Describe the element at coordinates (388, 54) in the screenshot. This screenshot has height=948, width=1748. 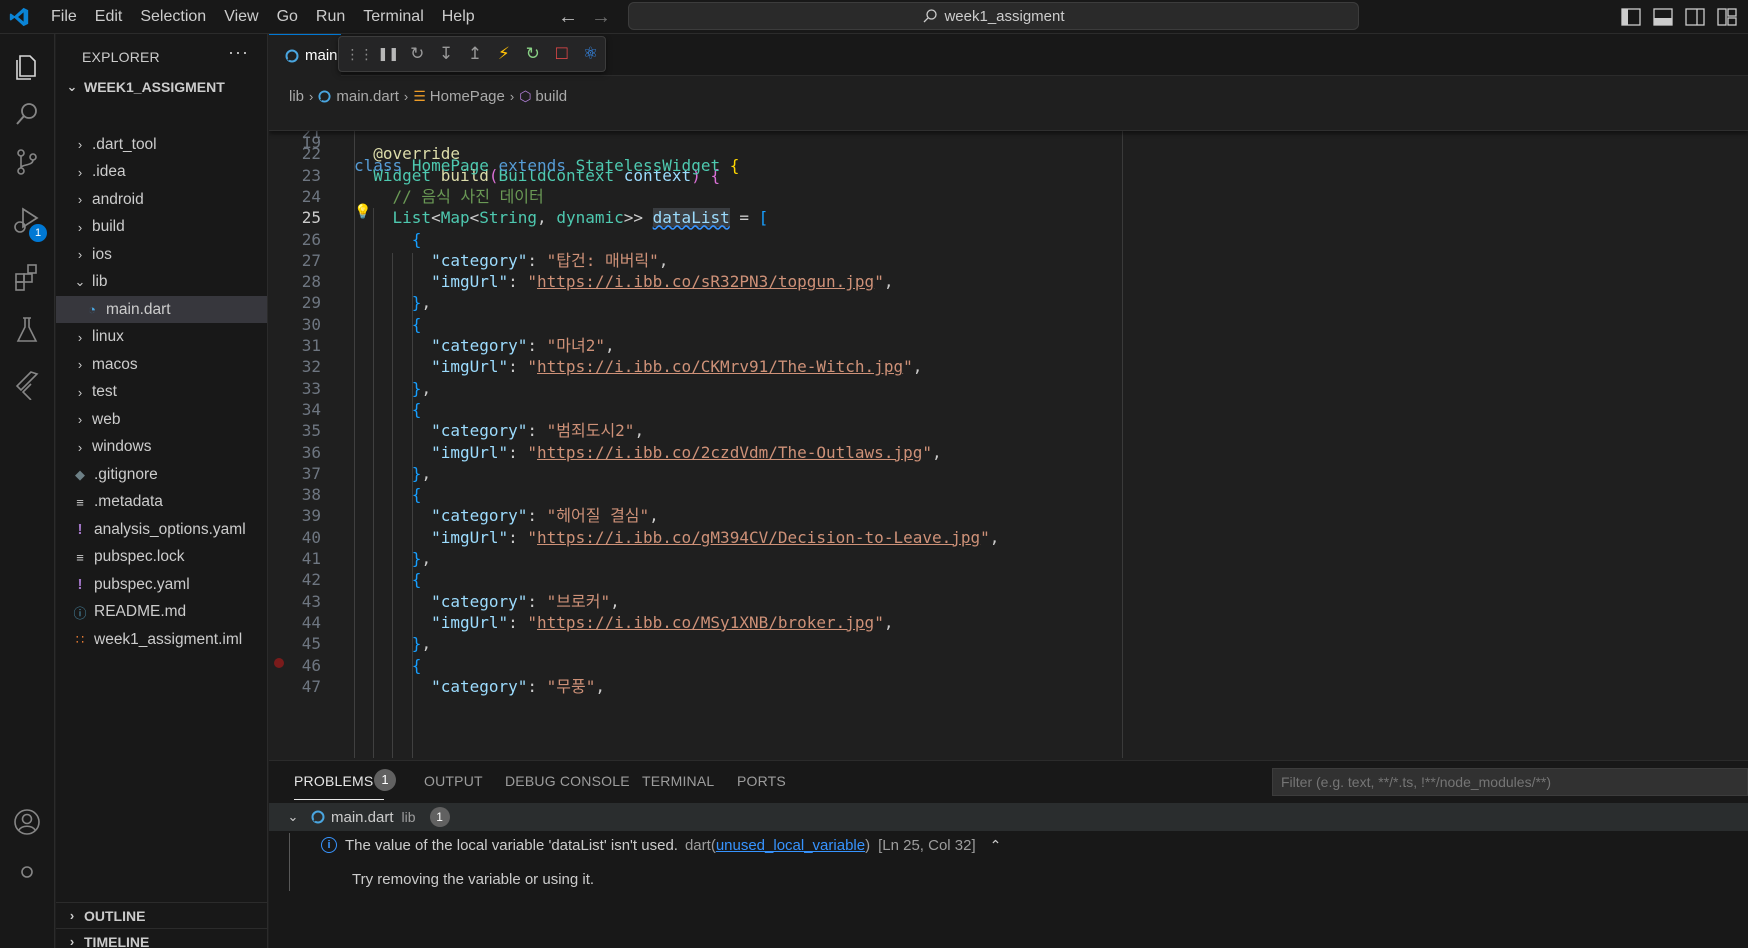
I see `pause-icon: ❚❚` at that location.